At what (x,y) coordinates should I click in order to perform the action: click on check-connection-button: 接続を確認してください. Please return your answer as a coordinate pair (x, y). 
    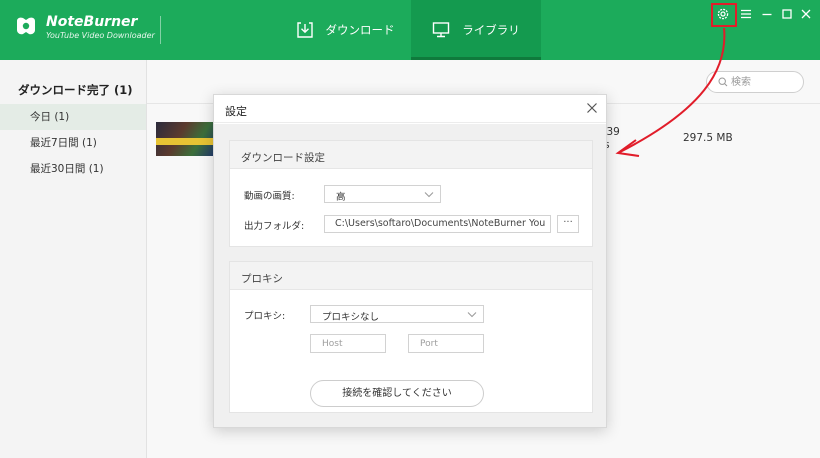
    Looking at the image, I should click on (397, 393).